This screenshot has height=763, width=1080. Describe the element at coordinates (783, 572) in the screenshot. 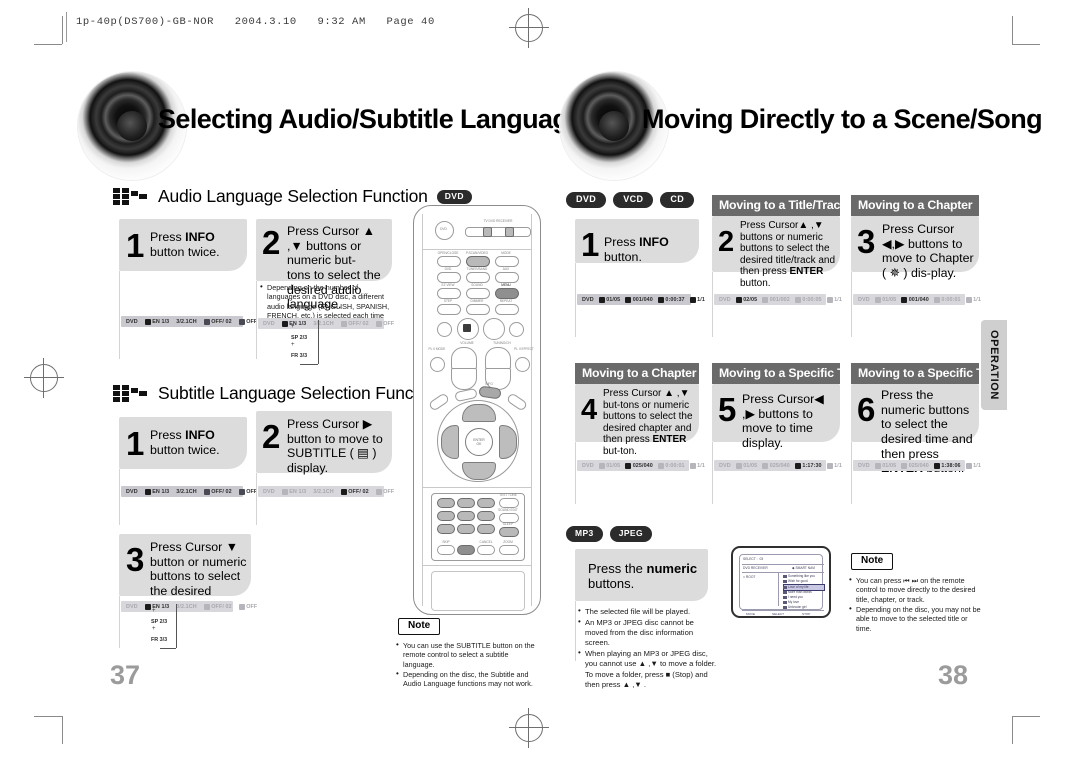

I see `screen-rule-mid` at that location.